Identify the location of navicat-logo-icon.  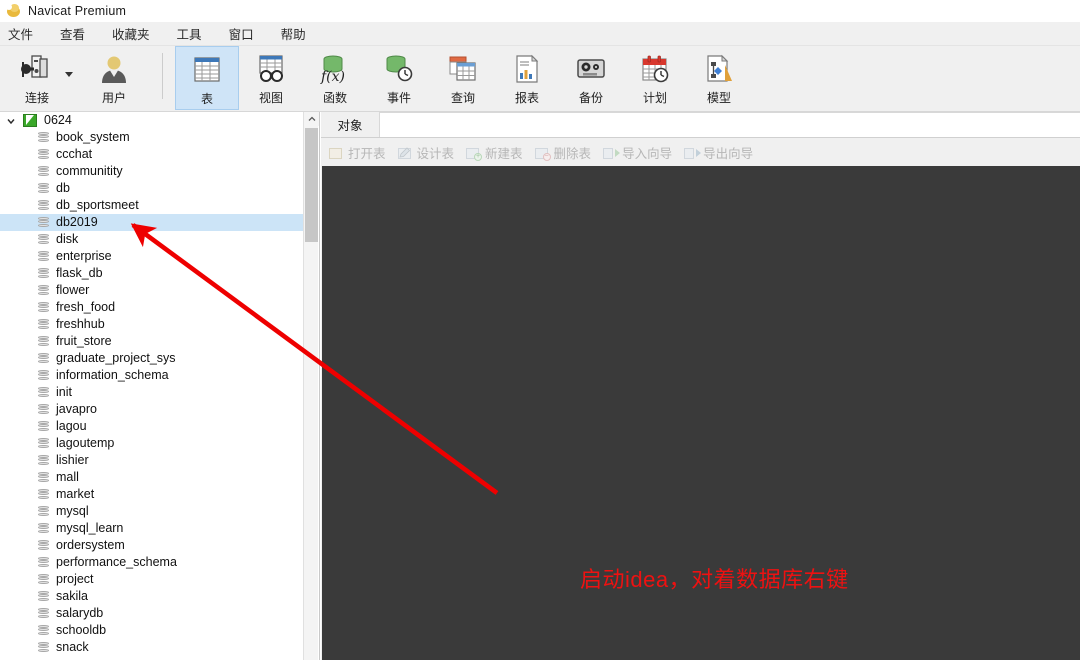
(13, 11).